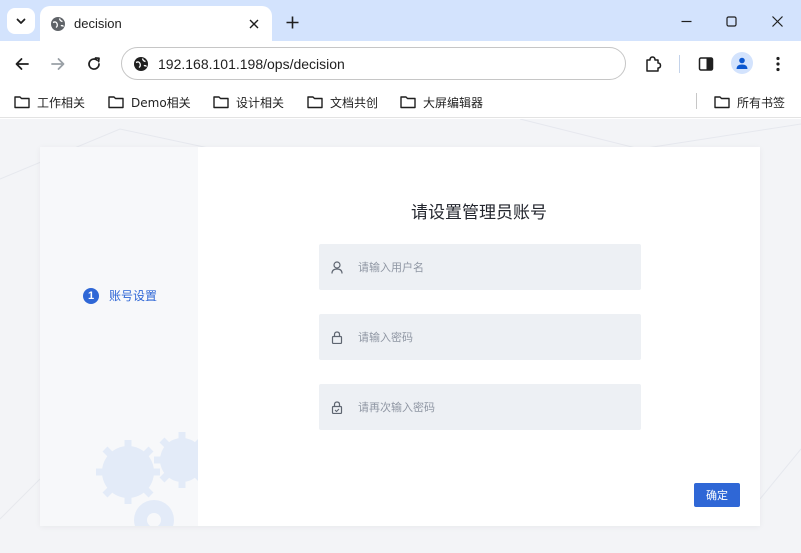 Image resolution: width=801 pixels, height=553 pixels. Describe the element at coordinates (58, 24) in the screenshot. I see `globe-icon` at that location.